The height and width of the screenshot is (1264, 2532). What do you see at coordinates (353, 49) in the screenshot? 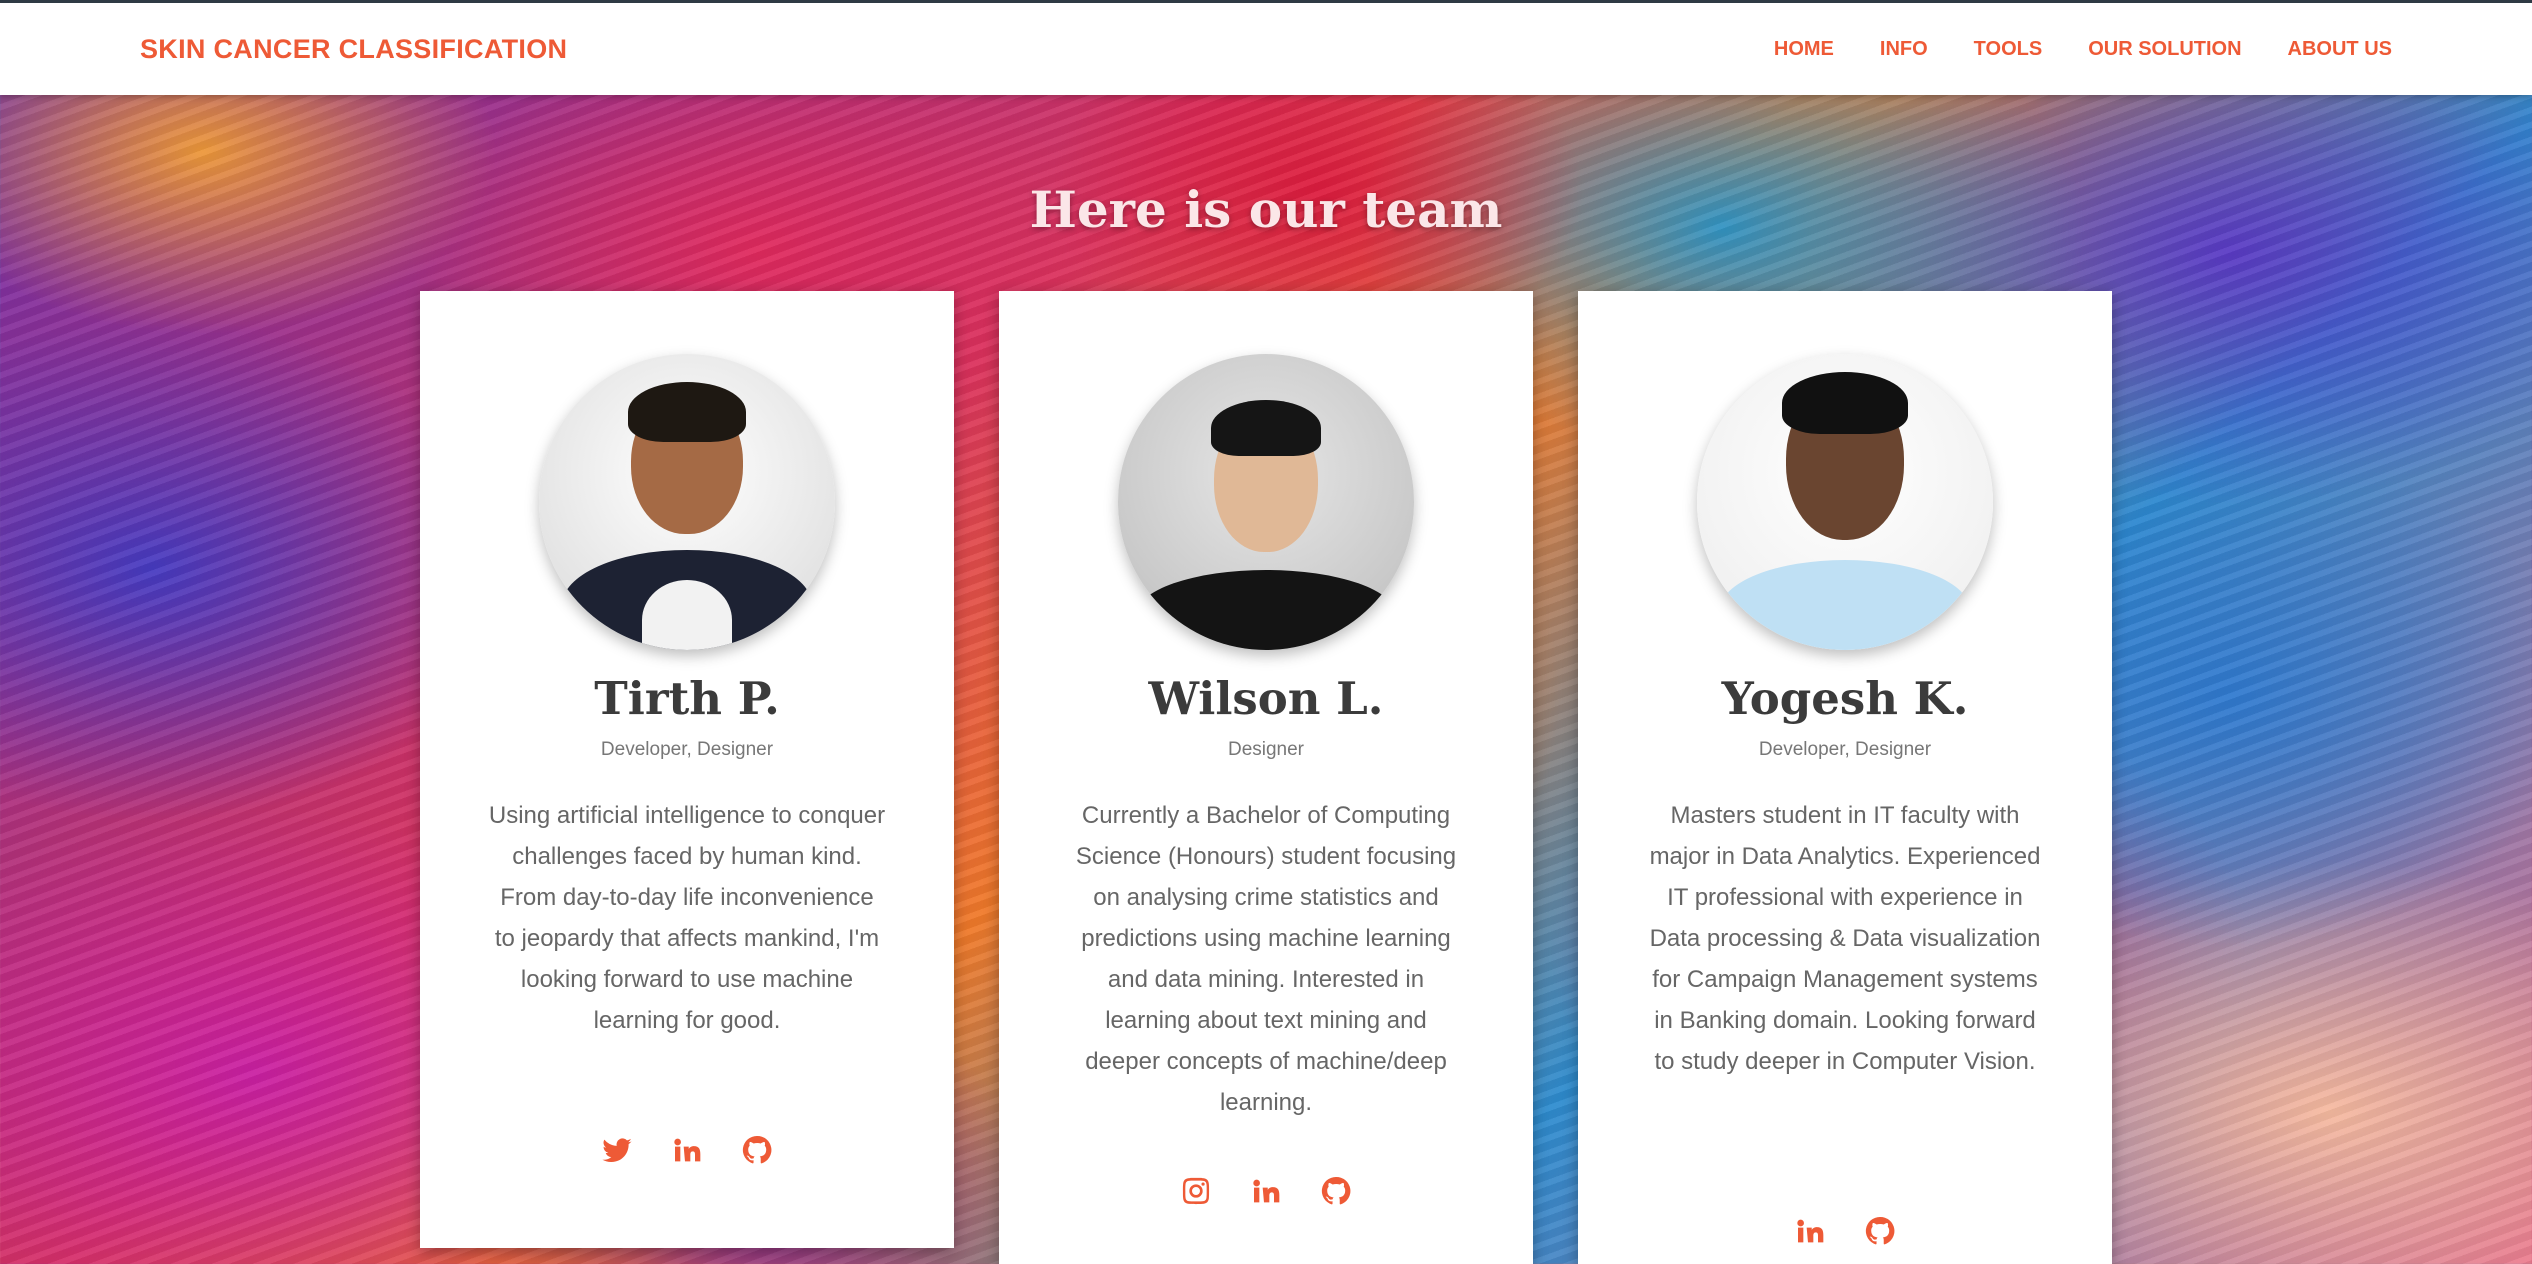
I see `brand-logo: SKIN CANCER CLASSIFICATION` at bounding box center [353, 49].